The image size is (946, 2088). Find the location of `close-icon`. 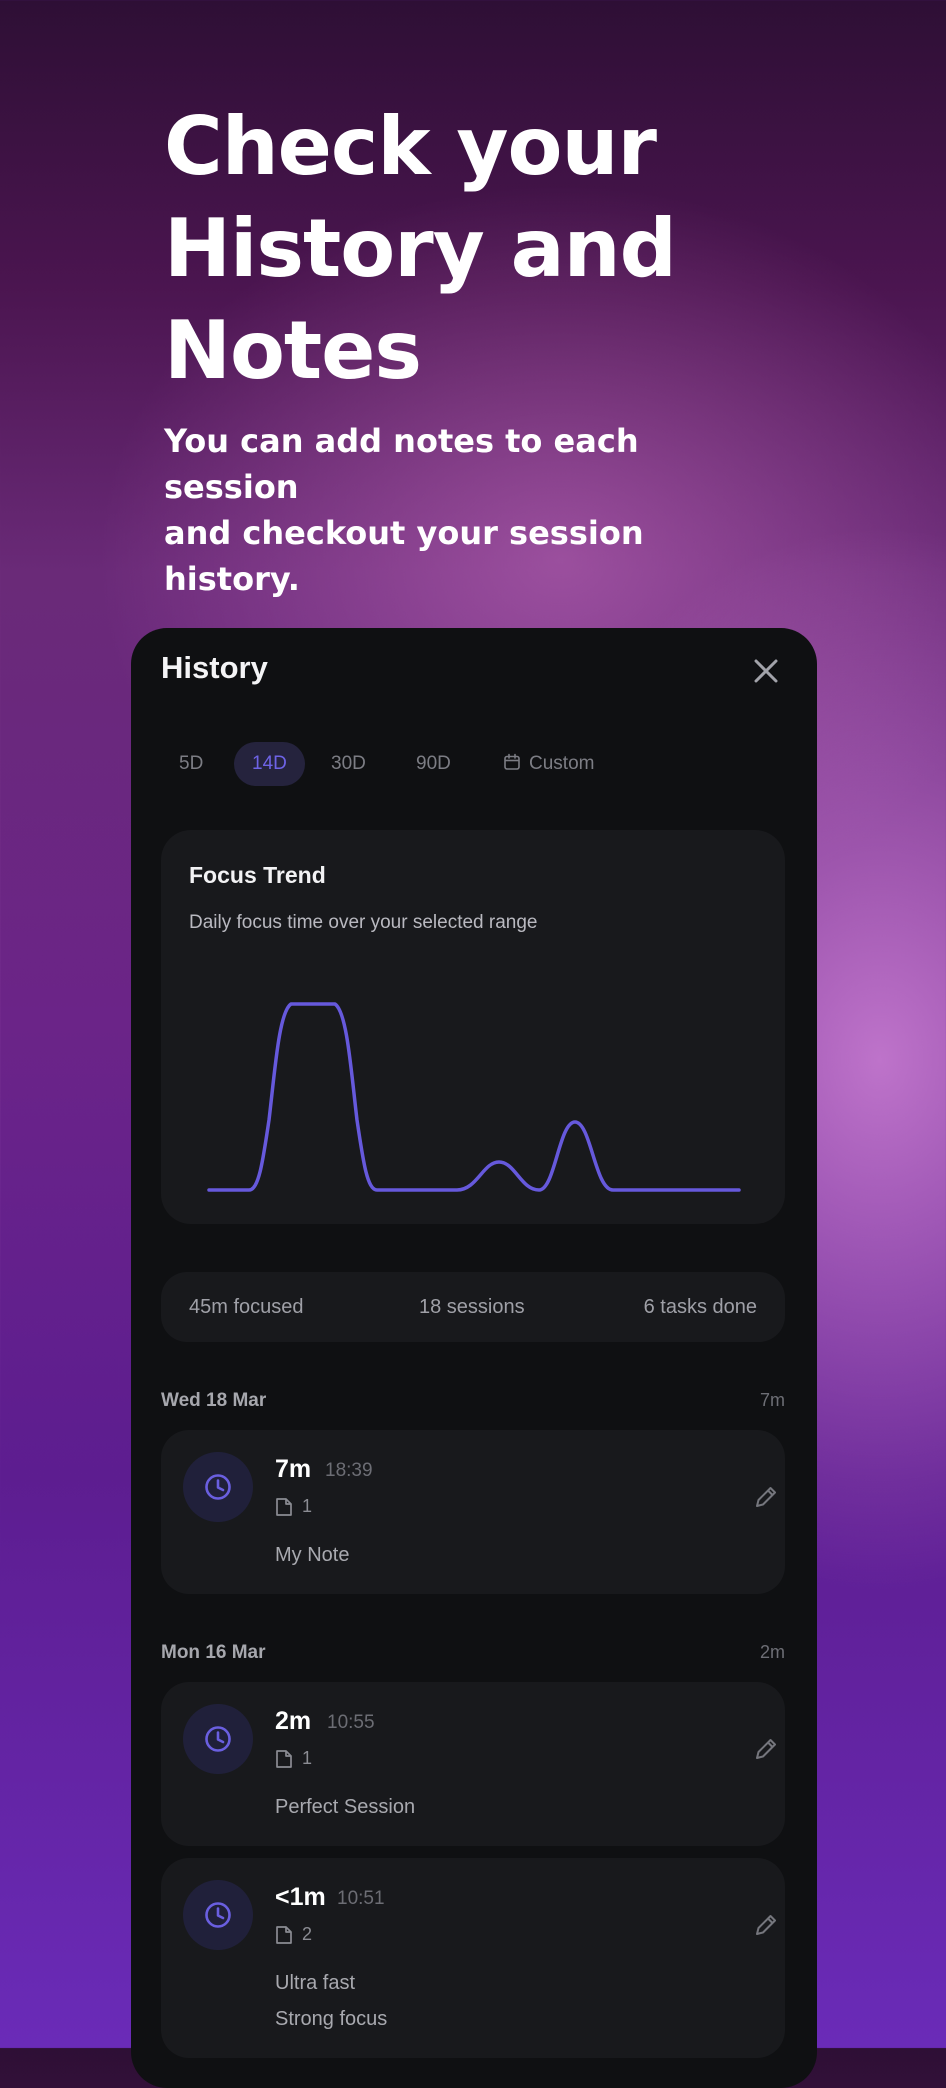

close-icon is located at coordinates (766, 671).